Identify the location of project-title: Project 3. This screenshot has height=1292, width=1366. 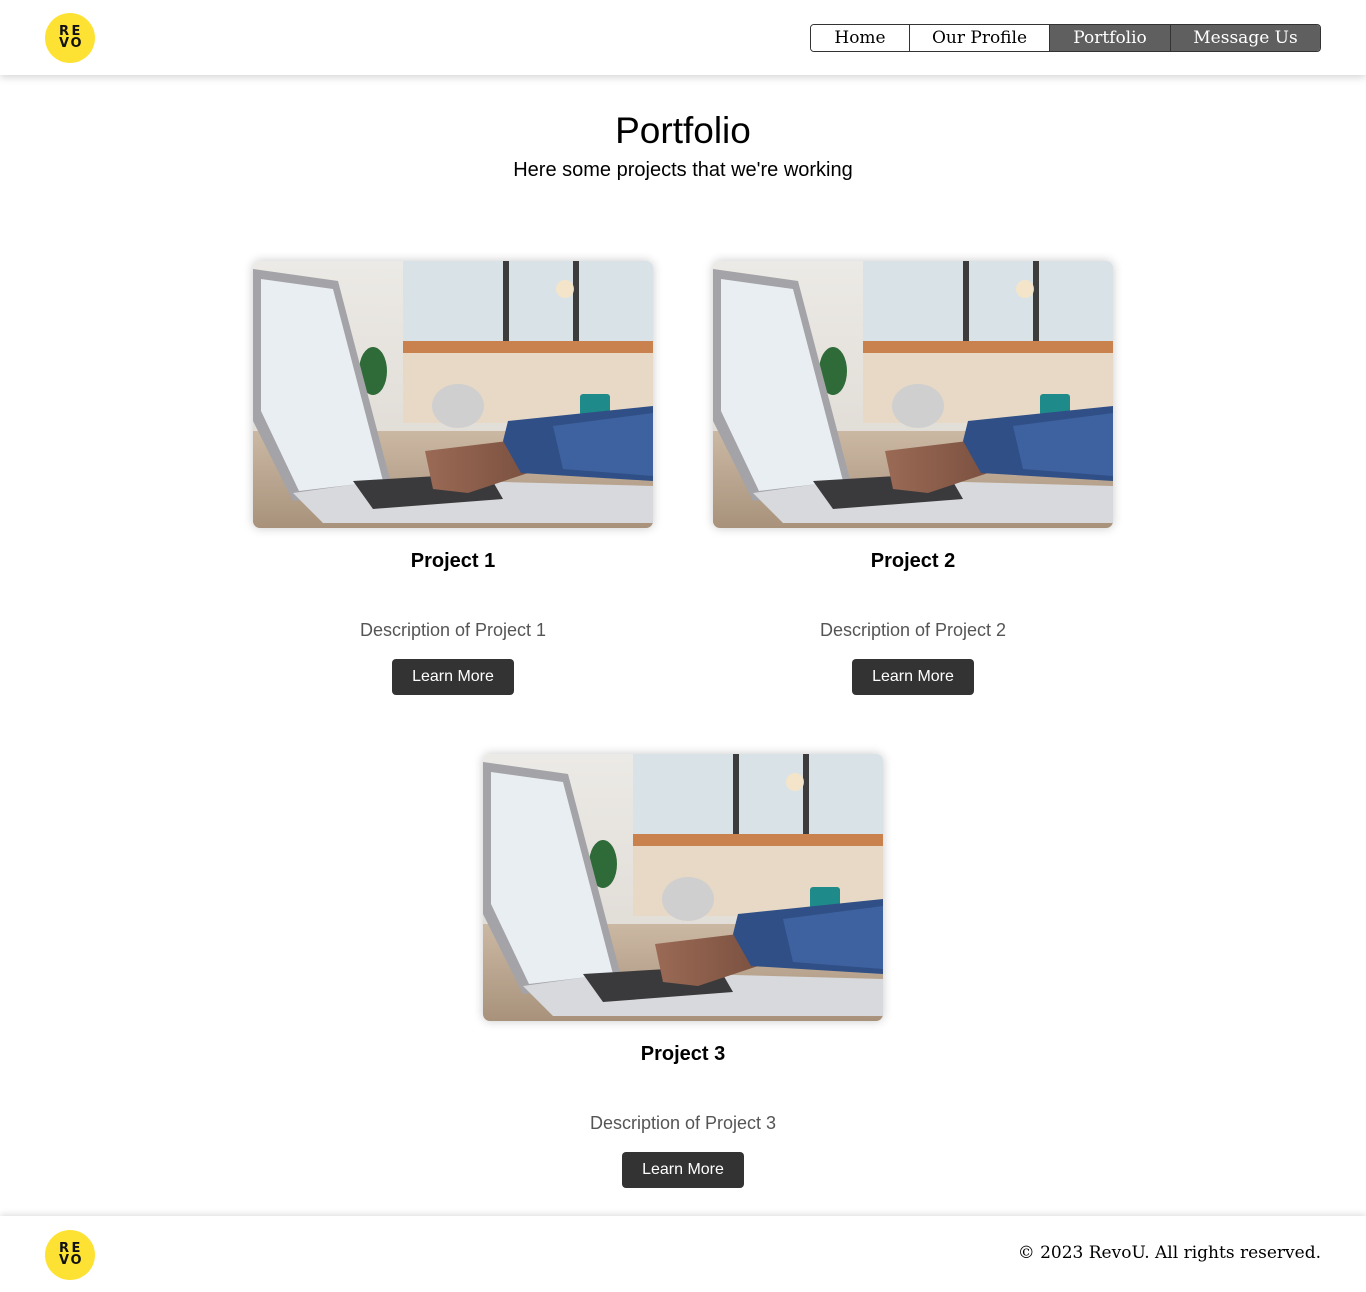
(683, 1054).